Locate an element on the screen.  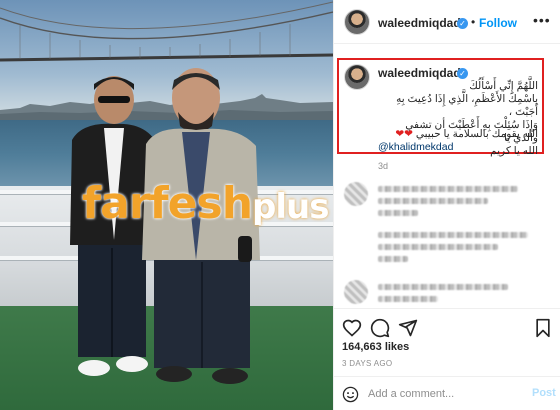
mention-link: @khalidmekdad is located at coordinates (415, 147).